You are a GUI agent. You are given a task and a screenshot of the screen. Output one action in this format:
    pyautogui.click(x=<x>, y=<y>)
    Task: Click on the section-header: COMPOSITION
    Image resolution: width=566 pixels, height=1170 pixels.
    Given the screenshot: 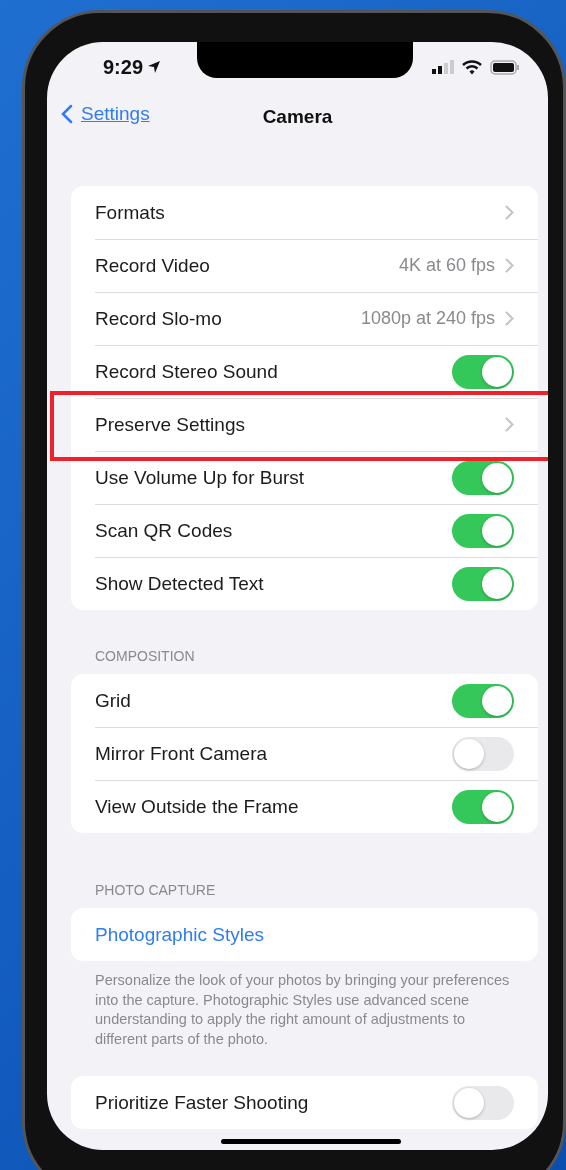 What is the action you would take?
    pyautogui.click(x=145, y=656)
    